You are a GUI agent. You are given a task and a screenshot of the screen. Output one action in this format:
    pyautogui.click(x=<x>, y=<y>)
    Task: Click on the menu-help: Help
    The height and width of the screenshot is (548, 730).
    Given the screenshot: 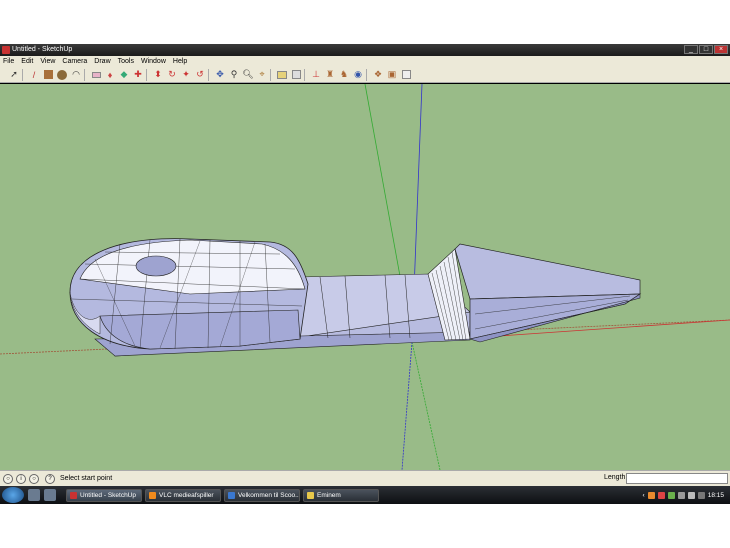 What is the action you would take?
    pyautogui.click(x=180, y=61)
    